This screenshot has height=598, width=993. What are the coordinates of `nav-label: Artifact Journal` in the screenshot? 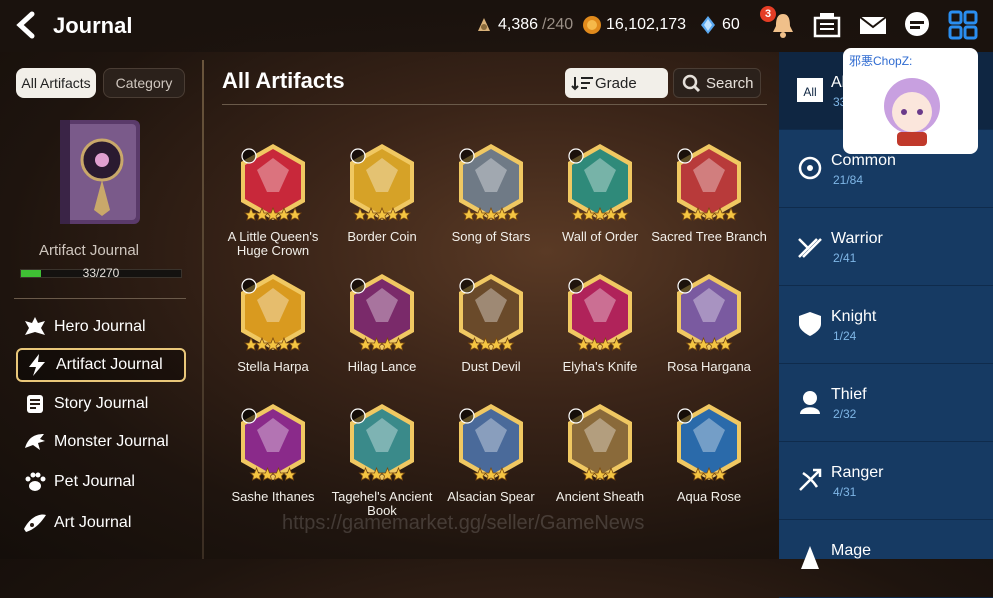 It's located at (109, 364).